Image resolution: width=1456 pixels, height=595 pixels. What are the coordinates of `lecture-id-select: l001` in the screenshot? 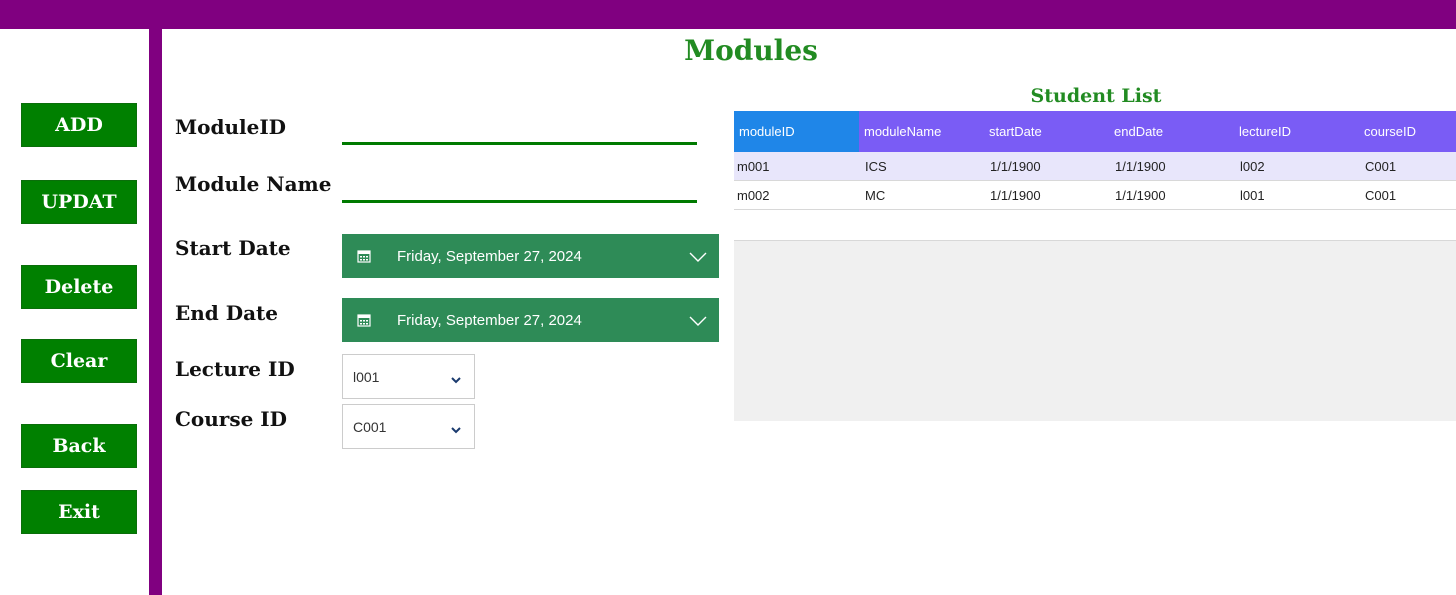 It's located at (408, 376).